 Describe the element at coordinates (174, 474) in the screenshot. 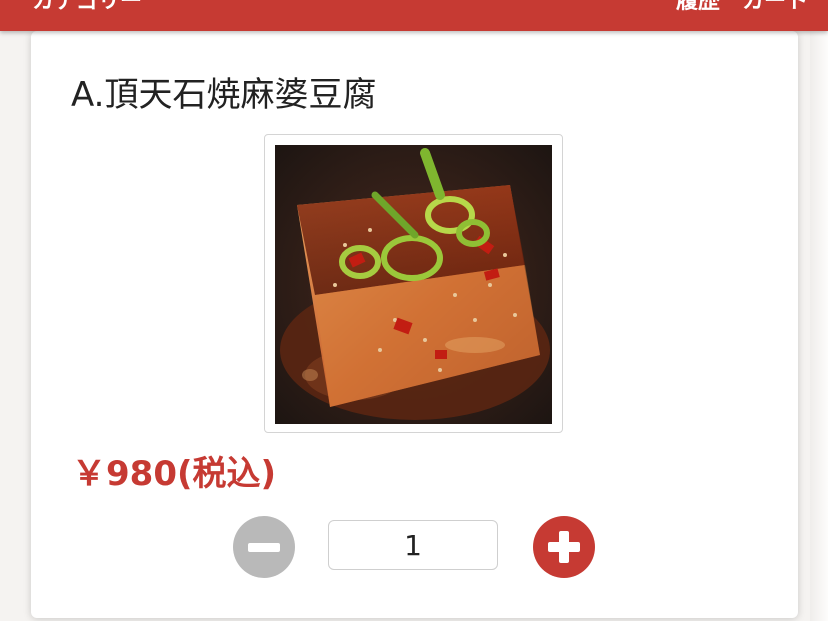

I see `product-price: ￥980(税込)` at that location.